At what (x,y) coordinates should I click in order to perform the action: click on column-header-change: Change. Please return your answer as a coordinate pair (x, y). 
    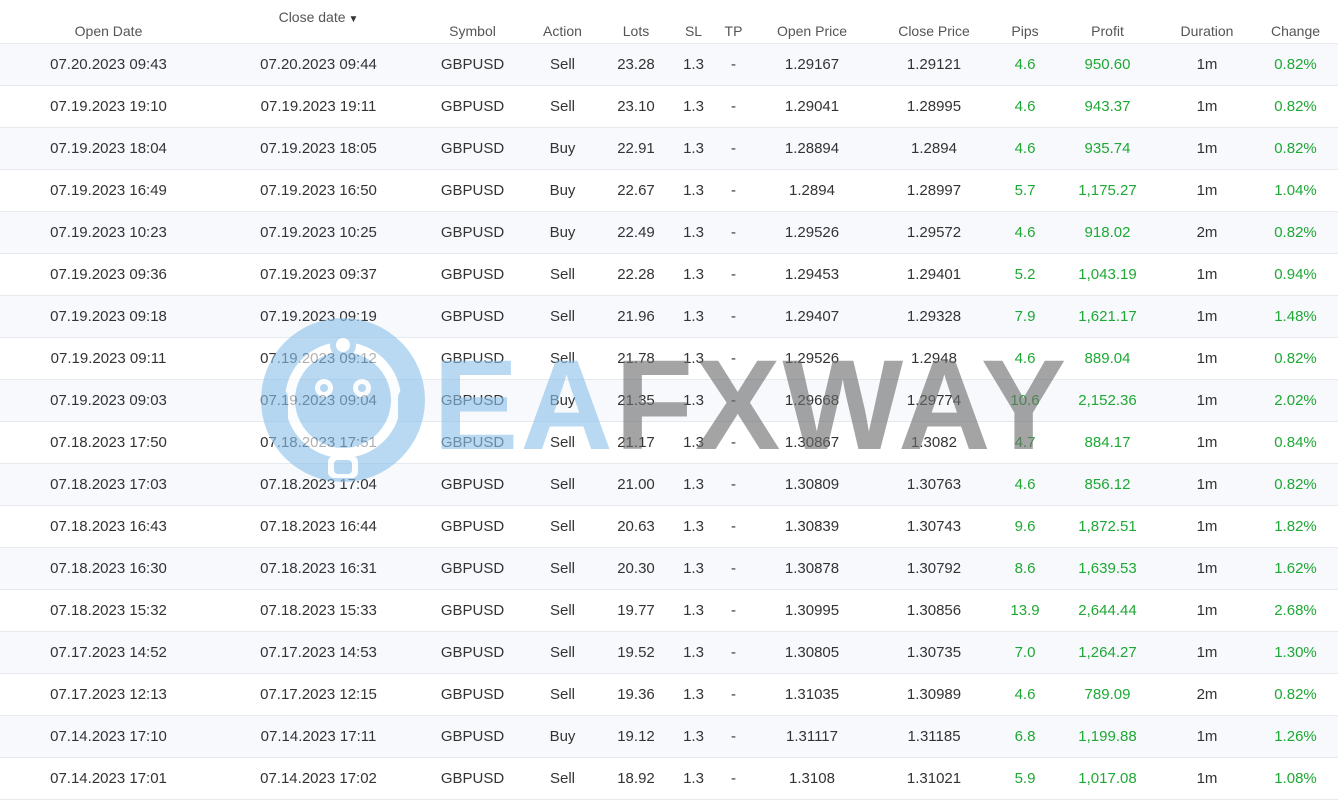
    Looking at the image, I should click on (1295, 22).